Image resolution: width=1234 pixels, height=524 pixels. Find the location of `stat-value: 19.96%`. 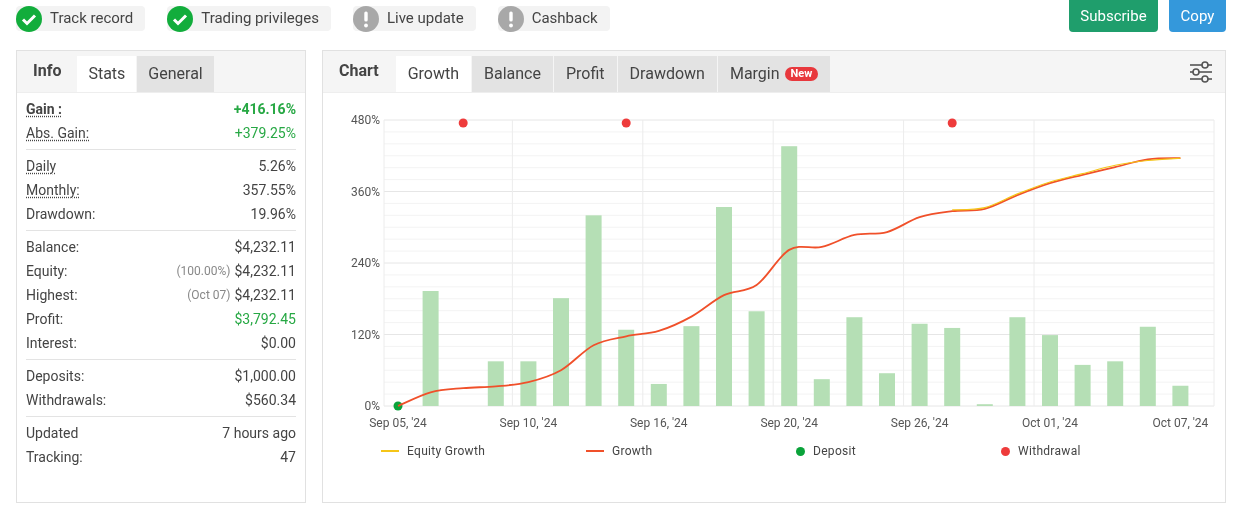

stat-value: 19.96% is located at coordinates (273, 214).